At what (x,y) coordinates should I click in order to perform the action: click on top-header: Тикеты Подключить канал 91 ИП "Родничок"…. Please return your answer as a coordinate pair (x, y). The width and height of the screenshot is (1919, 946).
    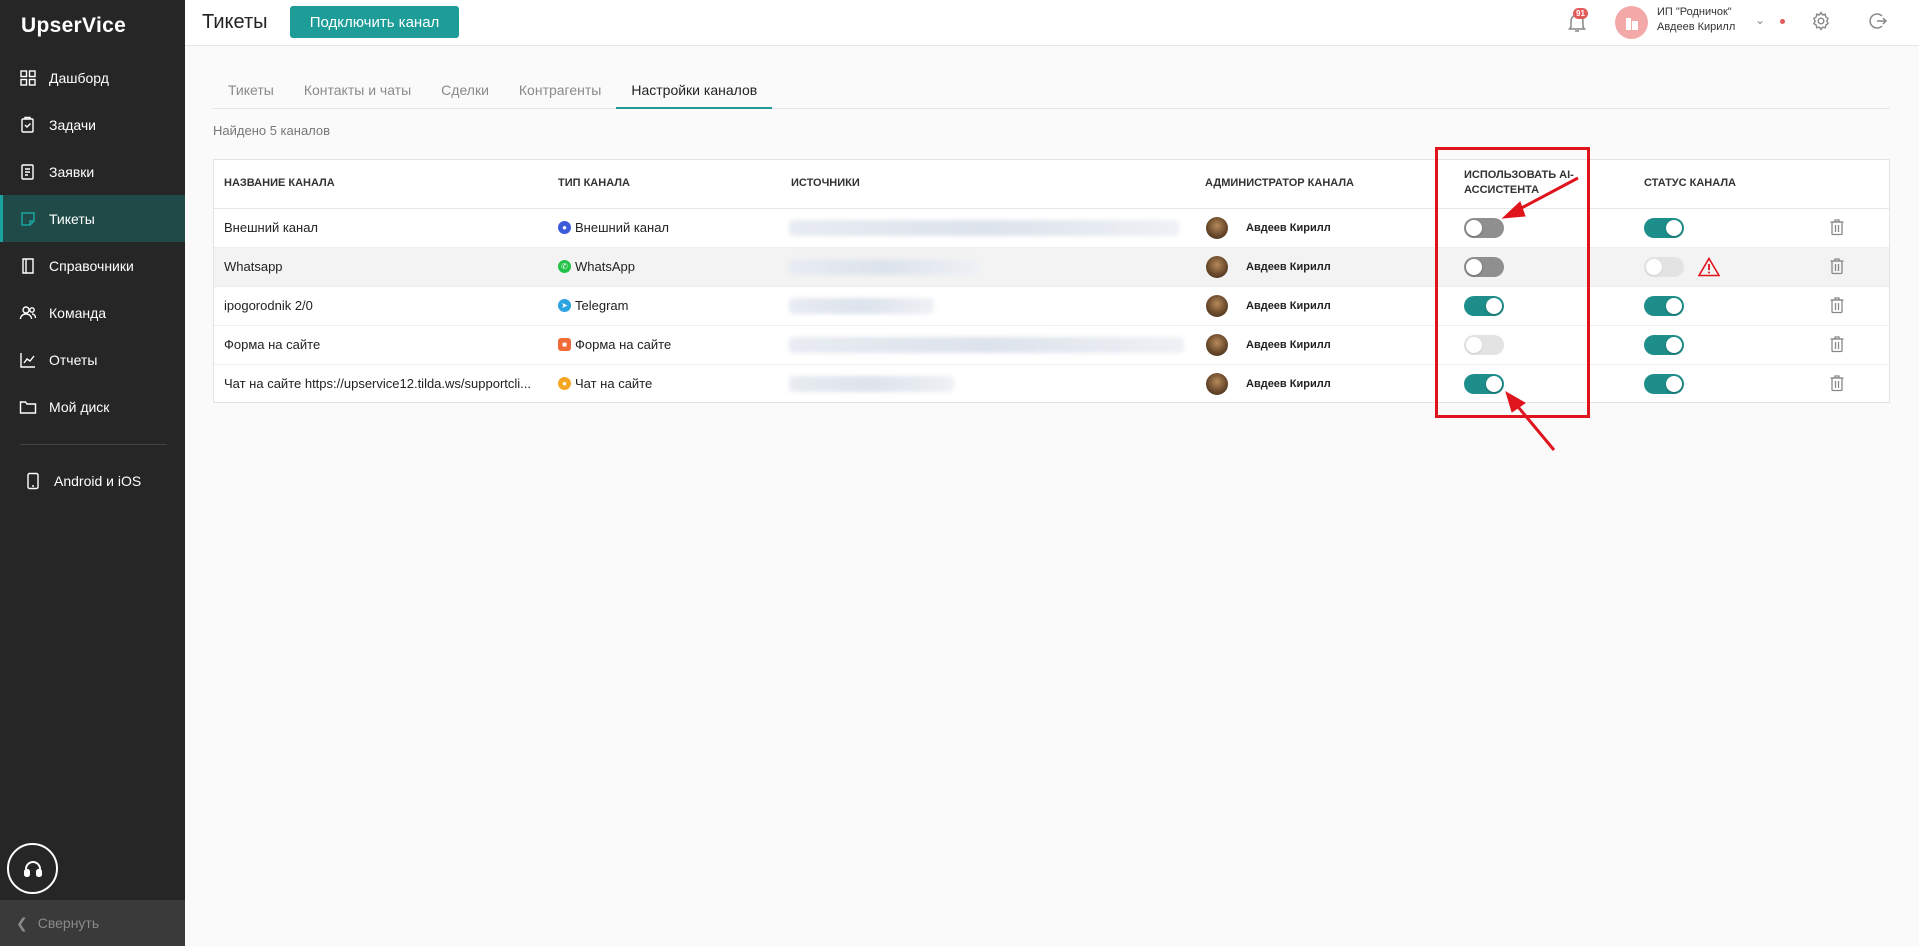
    Looking at the image, I should click on (1052, 23).